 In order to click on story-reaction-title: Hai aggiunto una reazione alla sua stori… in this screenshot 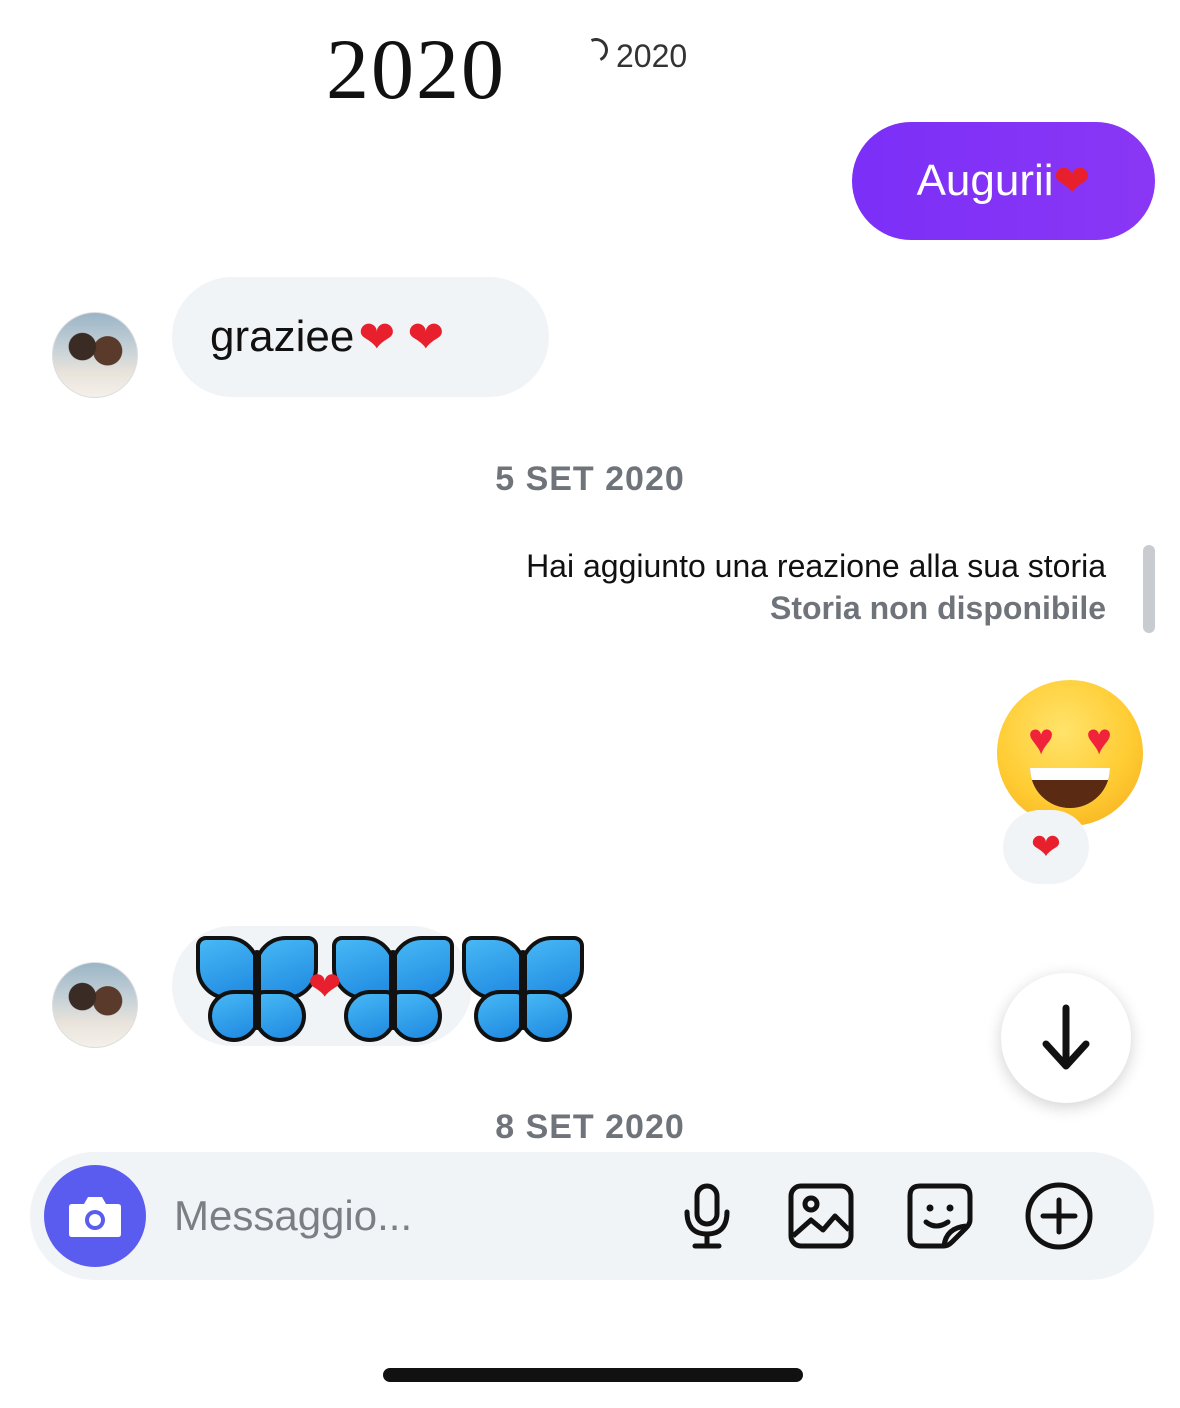, I will do `click(816, 566)`.